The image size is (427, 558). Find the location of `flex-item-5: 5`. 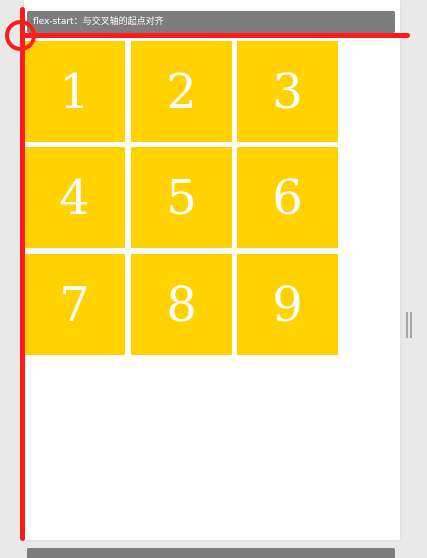

flex-item-5: 5 is located at coordinates (181, 197).